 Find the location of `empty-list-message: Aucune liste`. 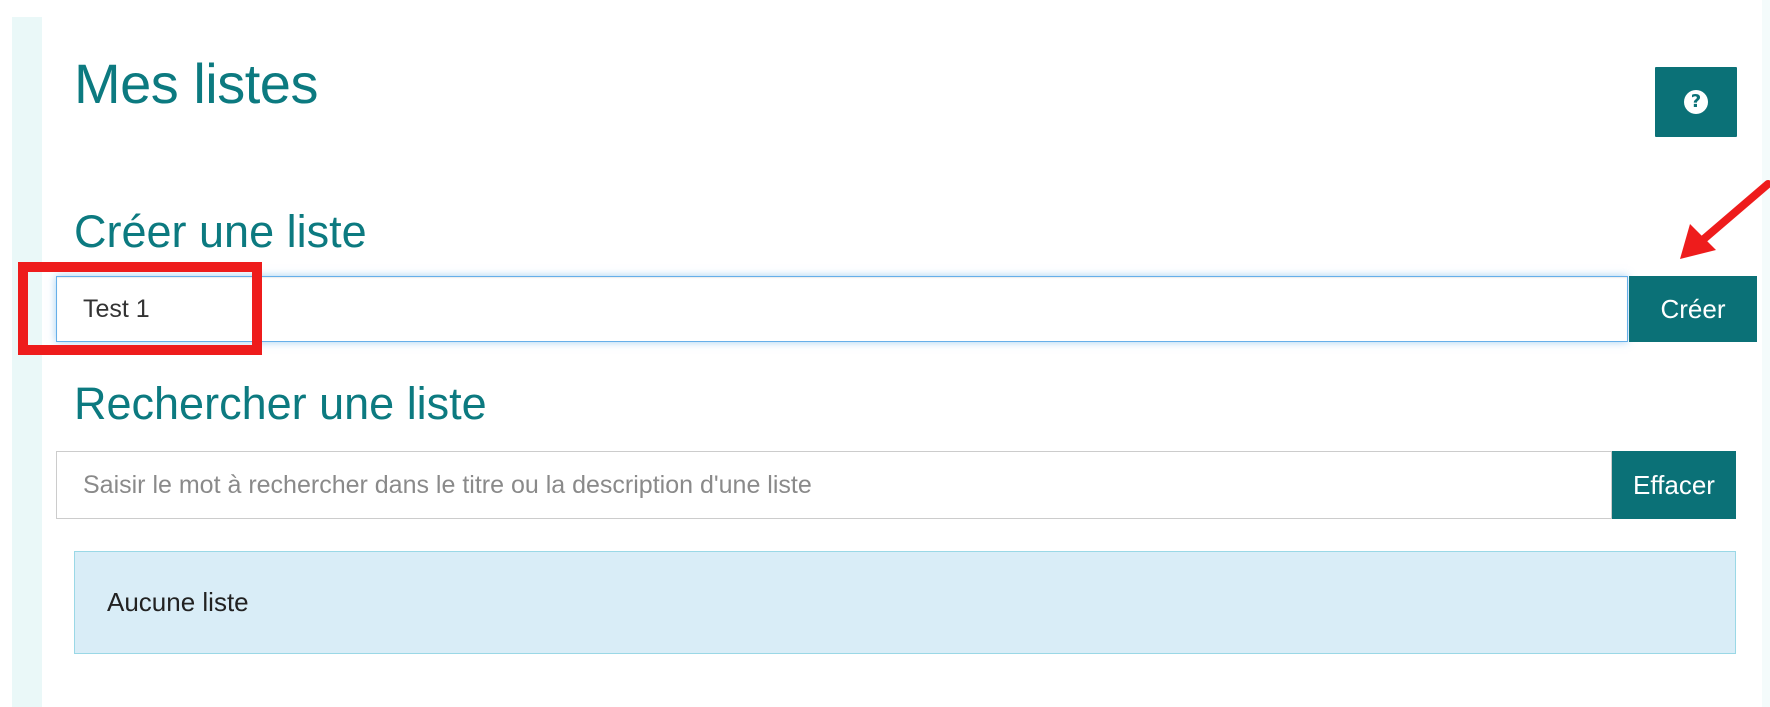

empty-list-message: Aucune liste is located at coordinates (178, 602).